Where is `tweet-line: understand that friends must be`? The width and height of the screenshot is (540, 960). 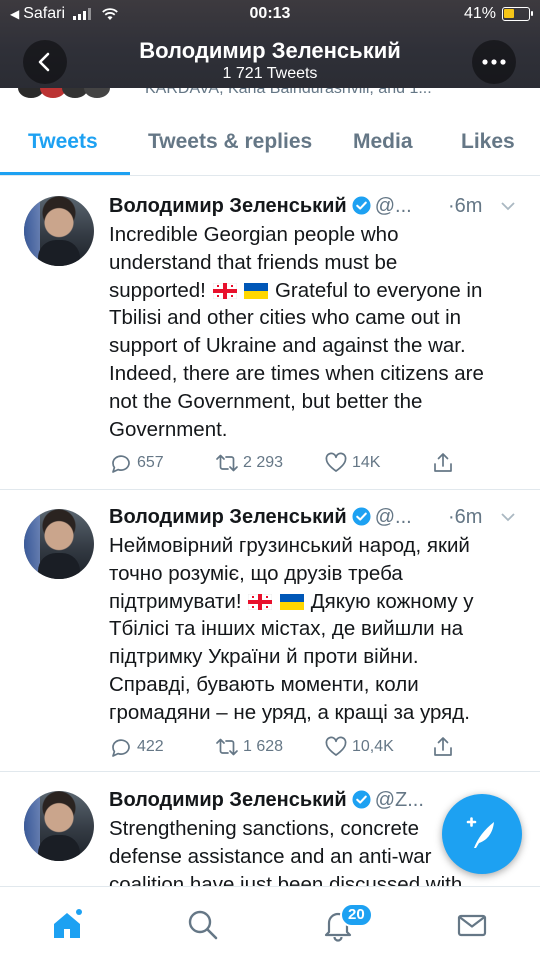 tweet-line: understand that friends must be is located at coordinates (253, 262).